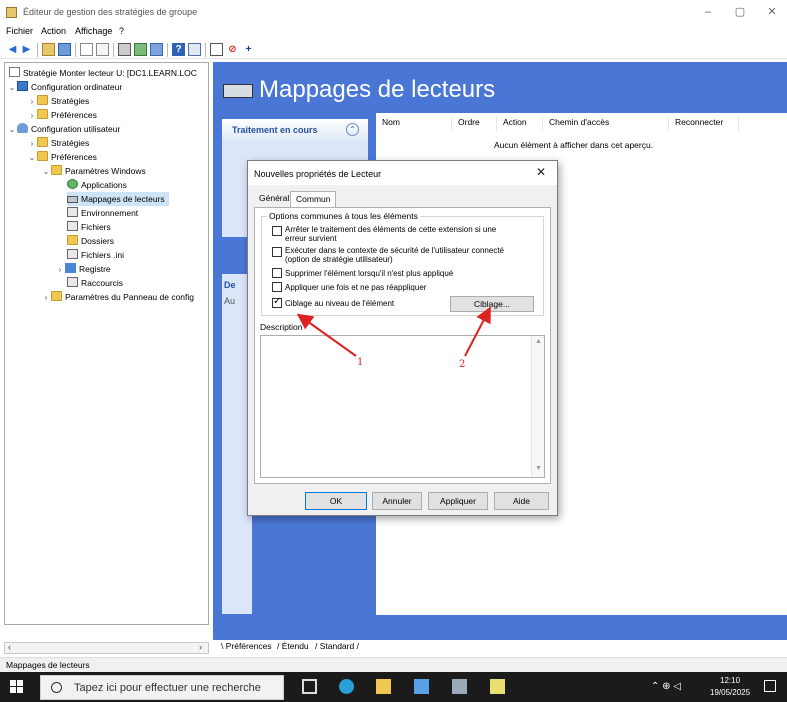 This screenshot has width=787, height=702. What do you see at coordinates (655, 686) in the screenshot?
I see `chevron-up-icon: ⌃` at bounding box center [655, 686].